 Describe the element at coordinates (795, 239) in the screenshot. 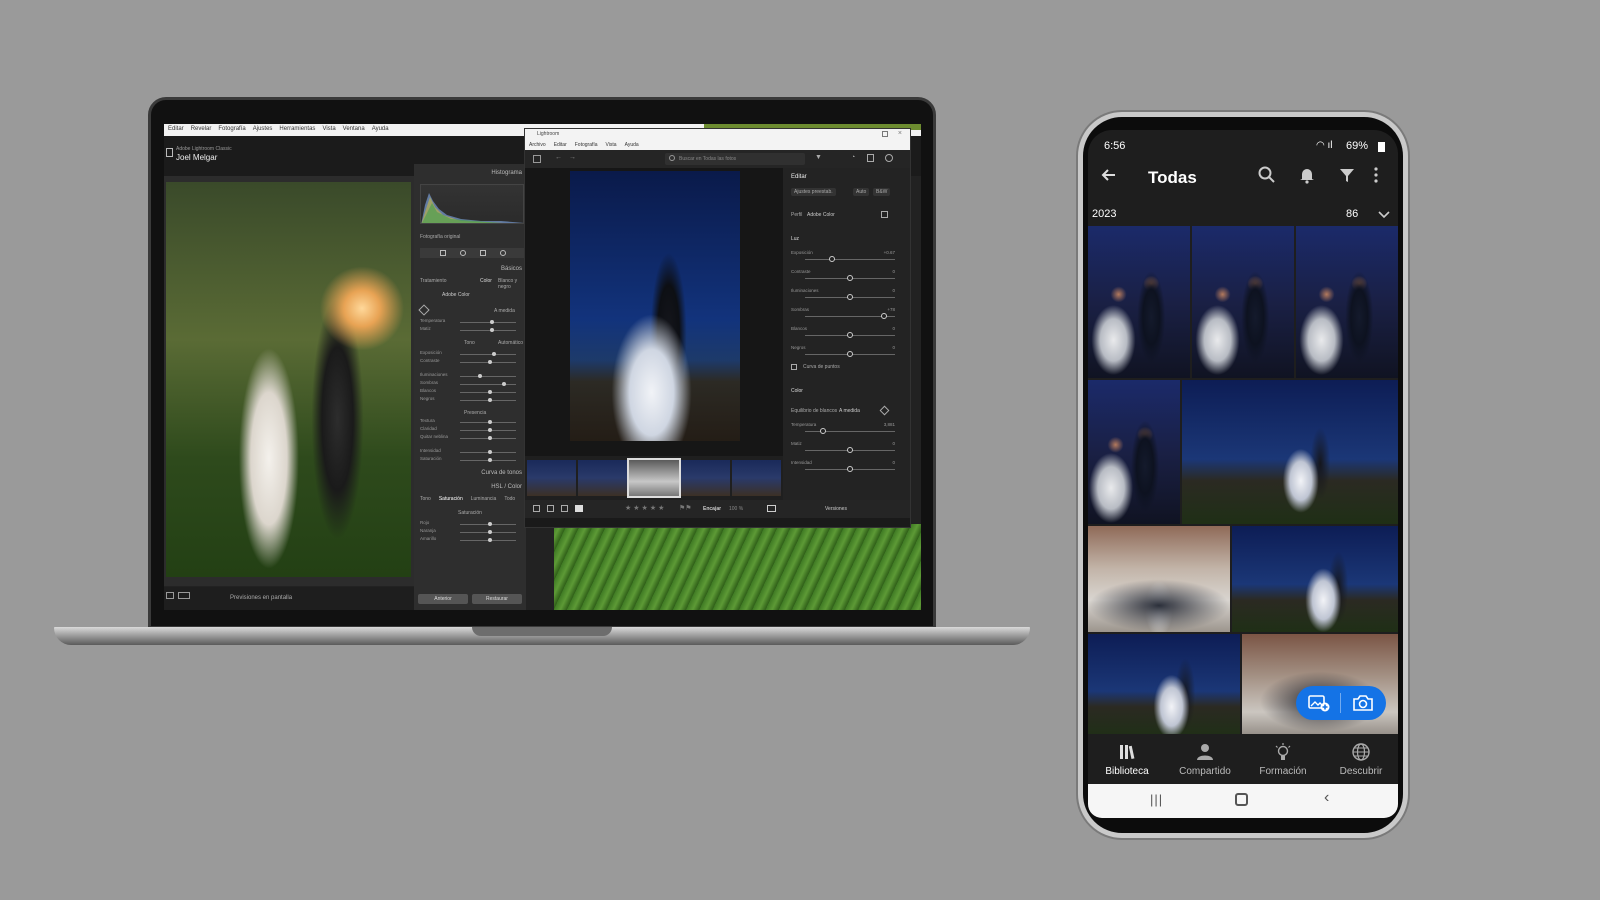

I see `light-section-header: Luz` at that location.